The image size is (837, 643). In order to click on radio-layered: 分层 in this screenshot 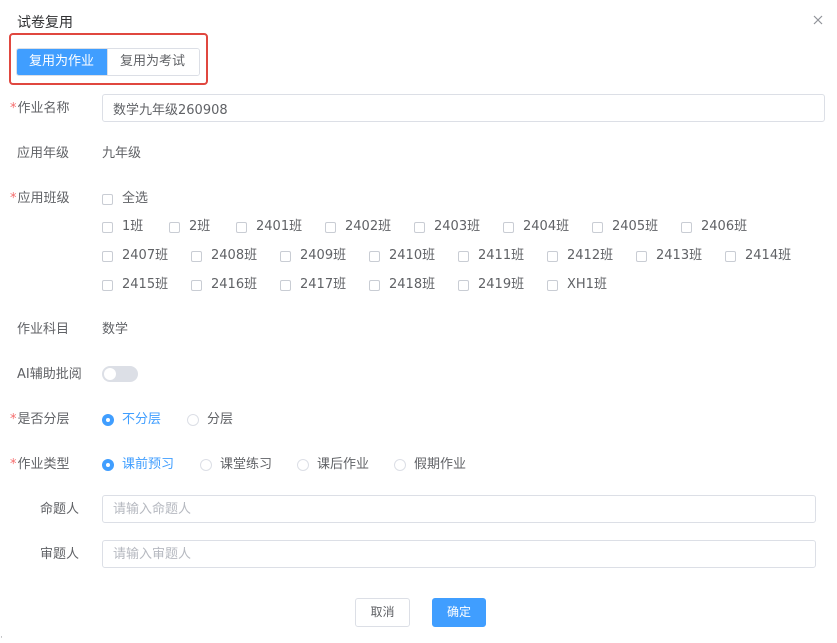, I will do `click(210, 420)`.